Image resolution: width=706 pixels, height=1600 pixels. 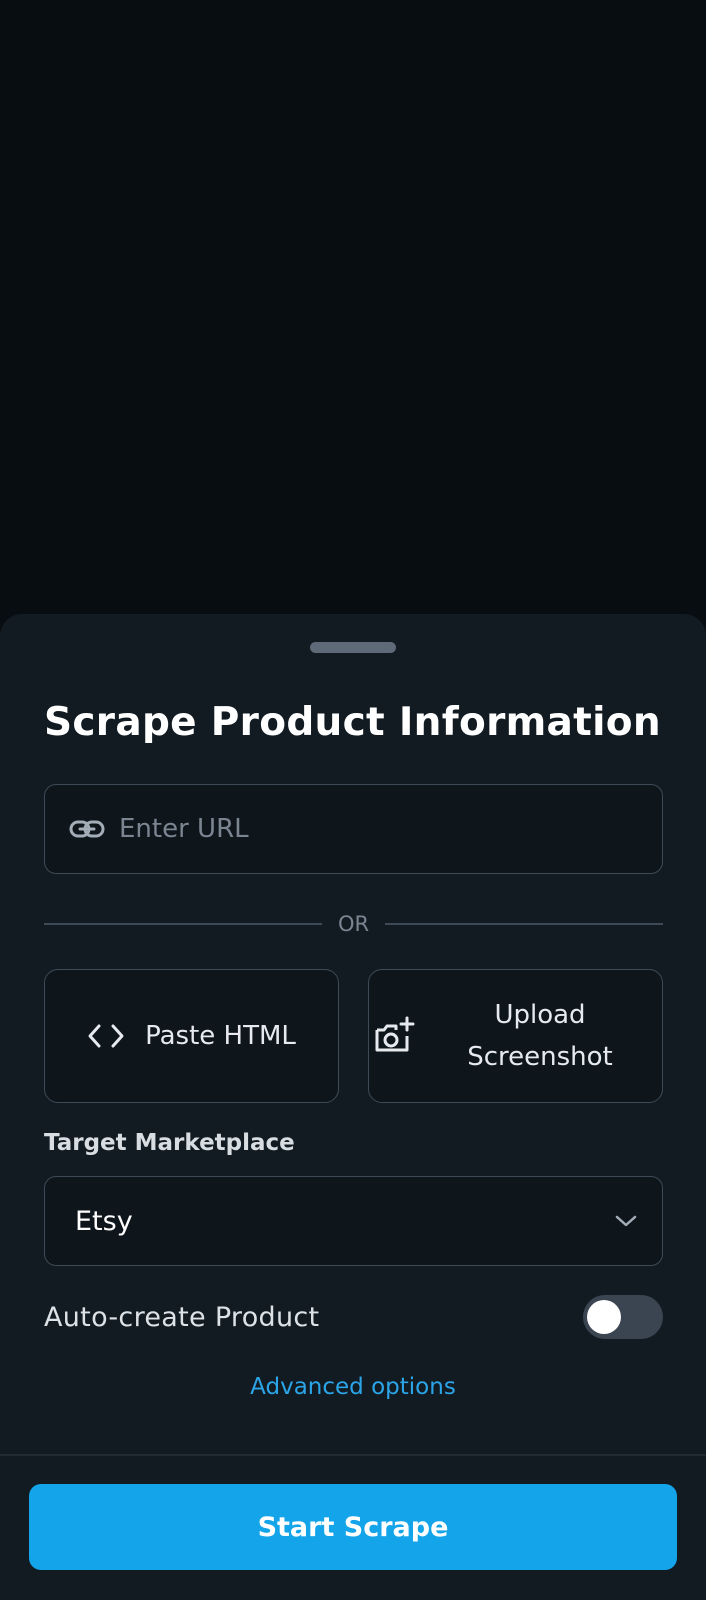 What do you see at coordinates (353, 1221) in the screenshot?
I see `marketplace-select: Etsy` at bounding box center [353, 1221].